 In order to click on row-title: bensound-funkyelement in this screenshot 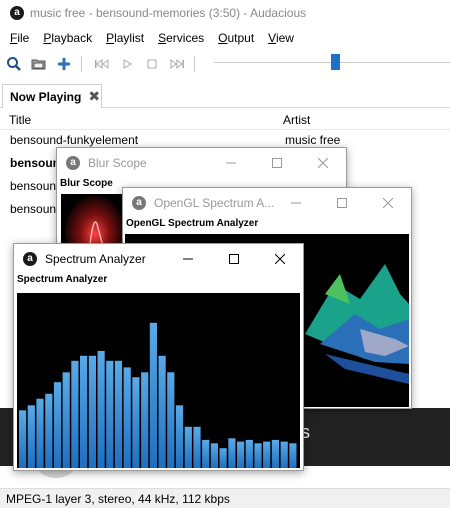, I will do `click(74, 140)`.